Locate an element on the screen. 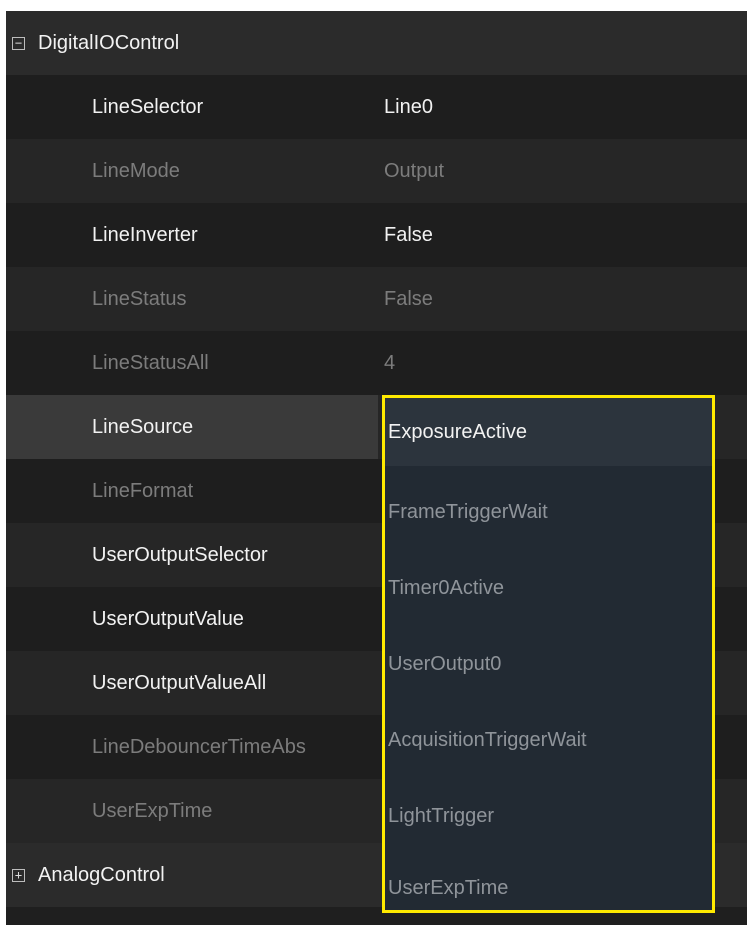 Image resolution: width=747 pixels, height=925 pixels. property-name: UserOutputValueAll is located at coordinates (179, 683).